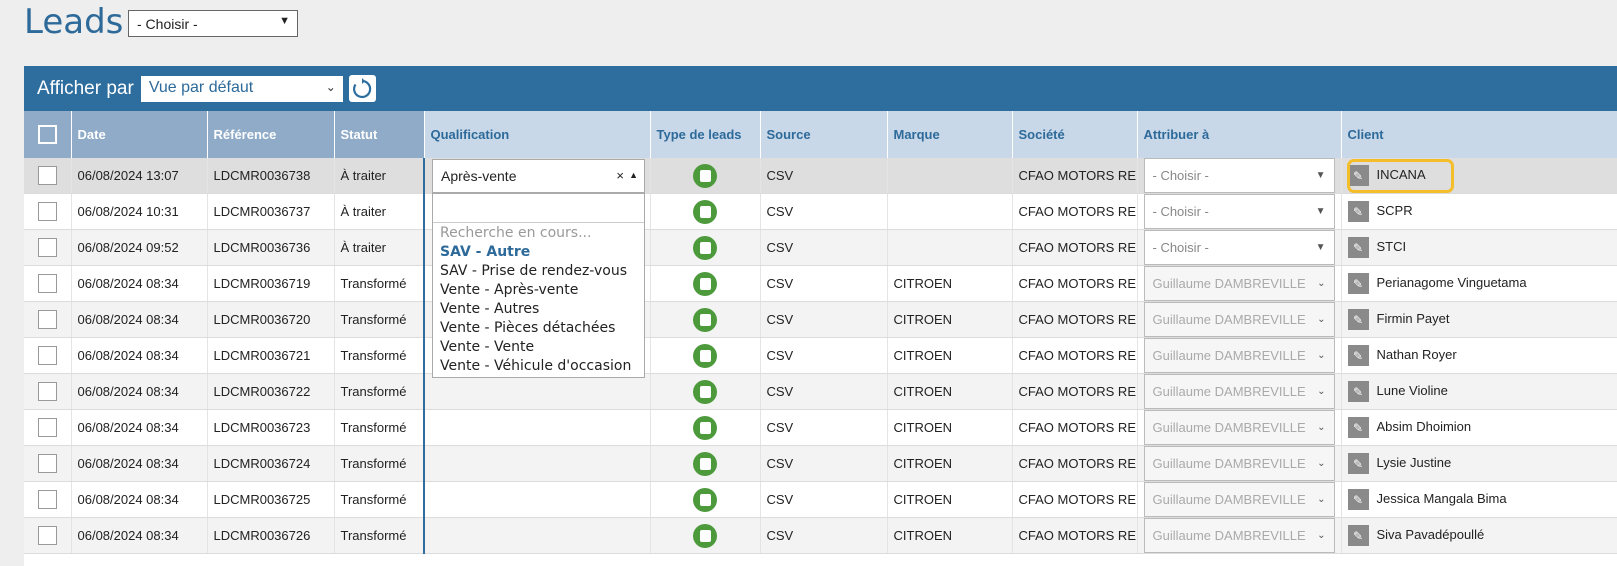 The height and width of the screenshot is (566, 1617). I want to click on client-name: Firmin Payet, so click(1413, 318).